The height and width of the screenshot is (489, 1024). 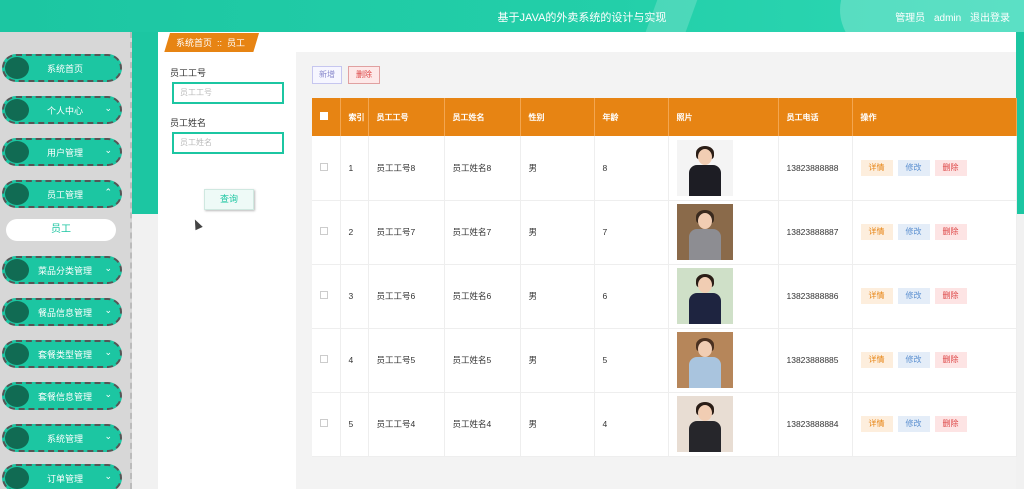 What do you see at coordinates (228, 93) in the screenshot?
I see `emp-no-input: 员工工号` at bounding box center [228, 93].